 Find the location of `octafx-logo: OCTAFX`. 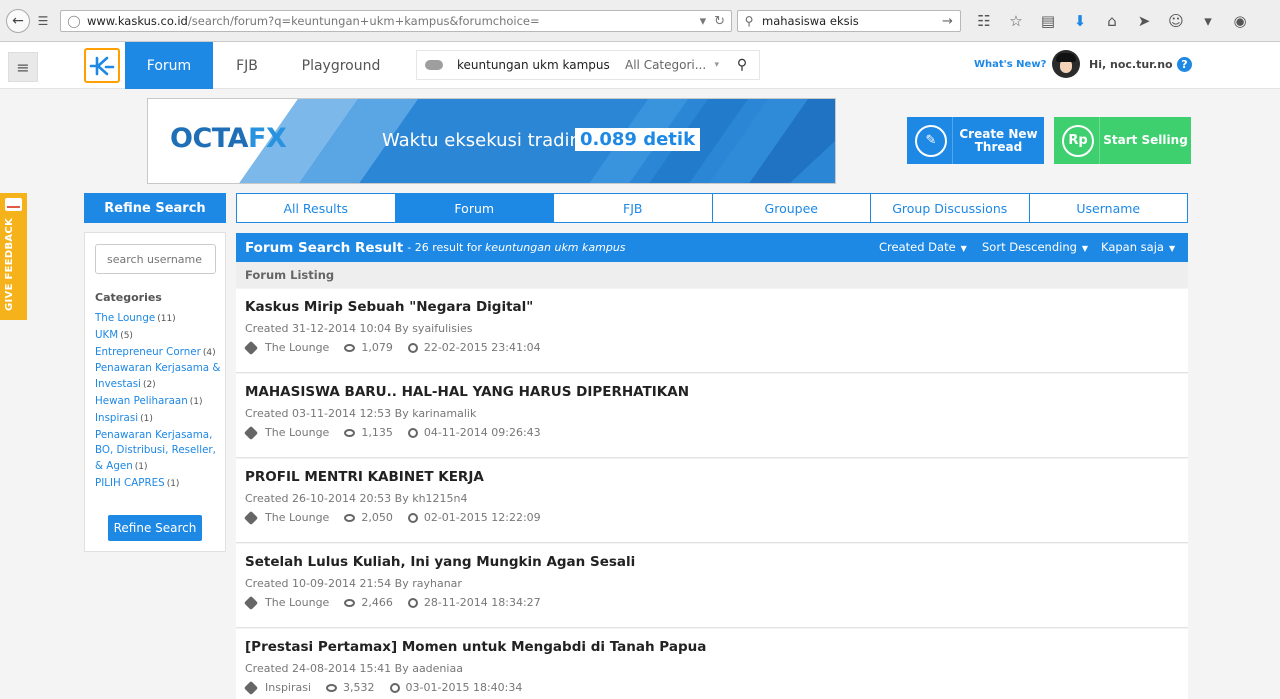

octafx-logo: OCTAFX is located at coordinates (228, 138).